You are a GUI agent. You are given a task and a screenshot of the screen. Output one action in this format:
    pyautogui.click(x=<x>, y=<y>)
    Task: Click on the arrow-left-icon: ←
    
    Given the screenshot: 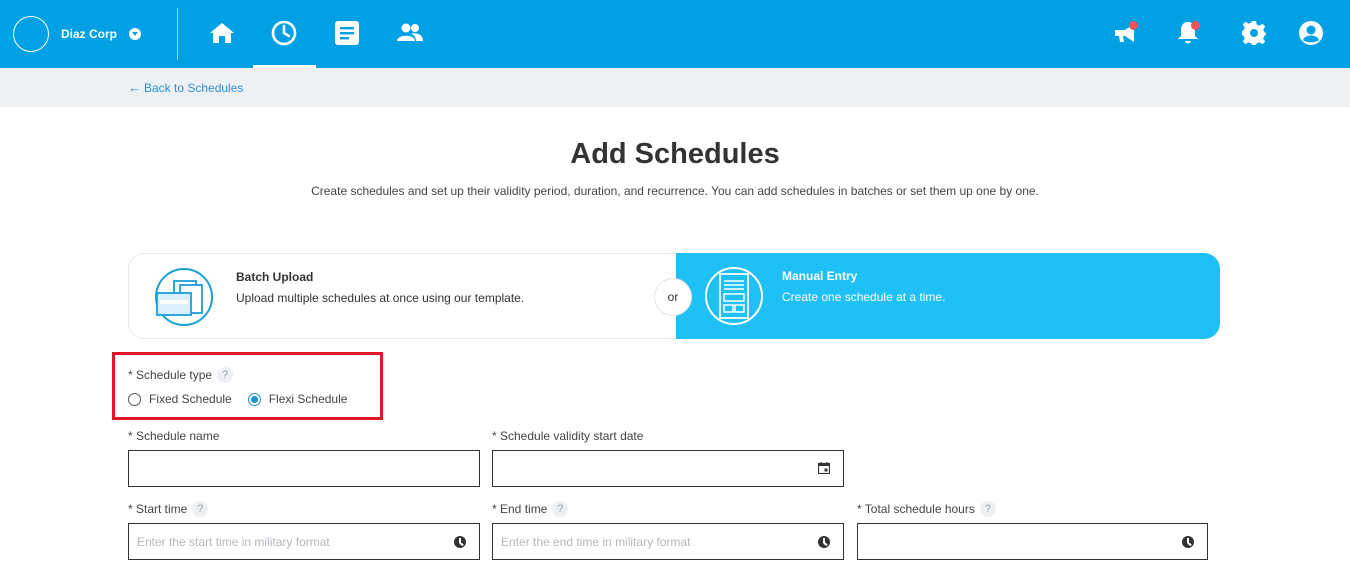 What is the action you would take?
    pyautogui.click(x=134, y=87)
    